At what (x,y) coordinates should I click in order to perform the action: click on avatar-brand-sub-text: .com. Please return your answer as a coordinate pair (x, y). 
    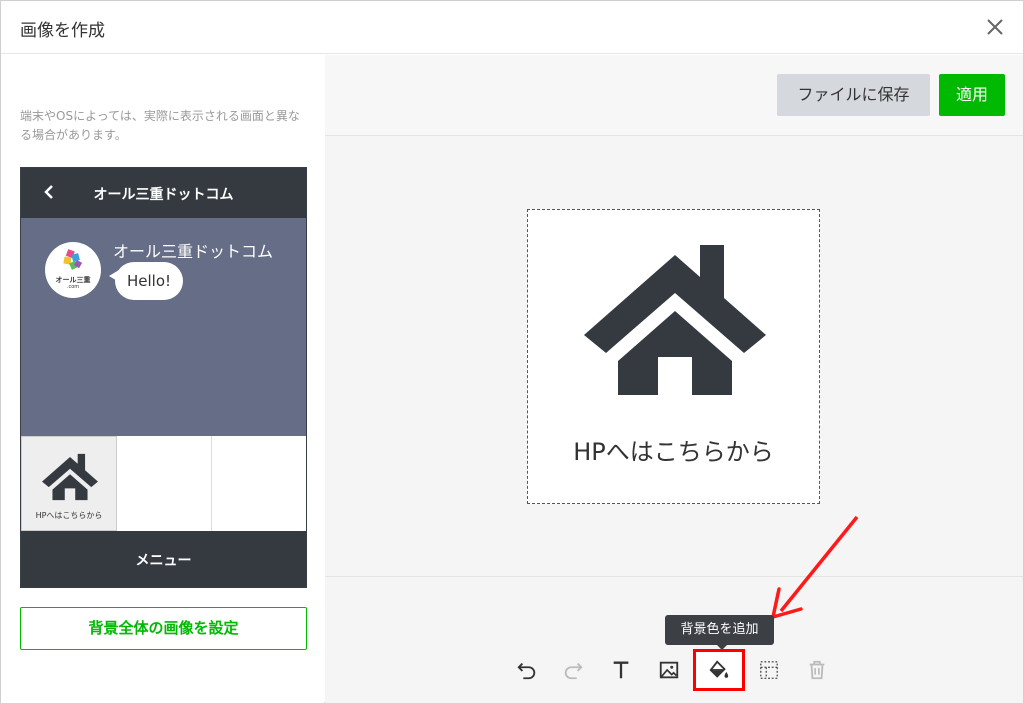
    Looking at the image, I should click on (73, 287).